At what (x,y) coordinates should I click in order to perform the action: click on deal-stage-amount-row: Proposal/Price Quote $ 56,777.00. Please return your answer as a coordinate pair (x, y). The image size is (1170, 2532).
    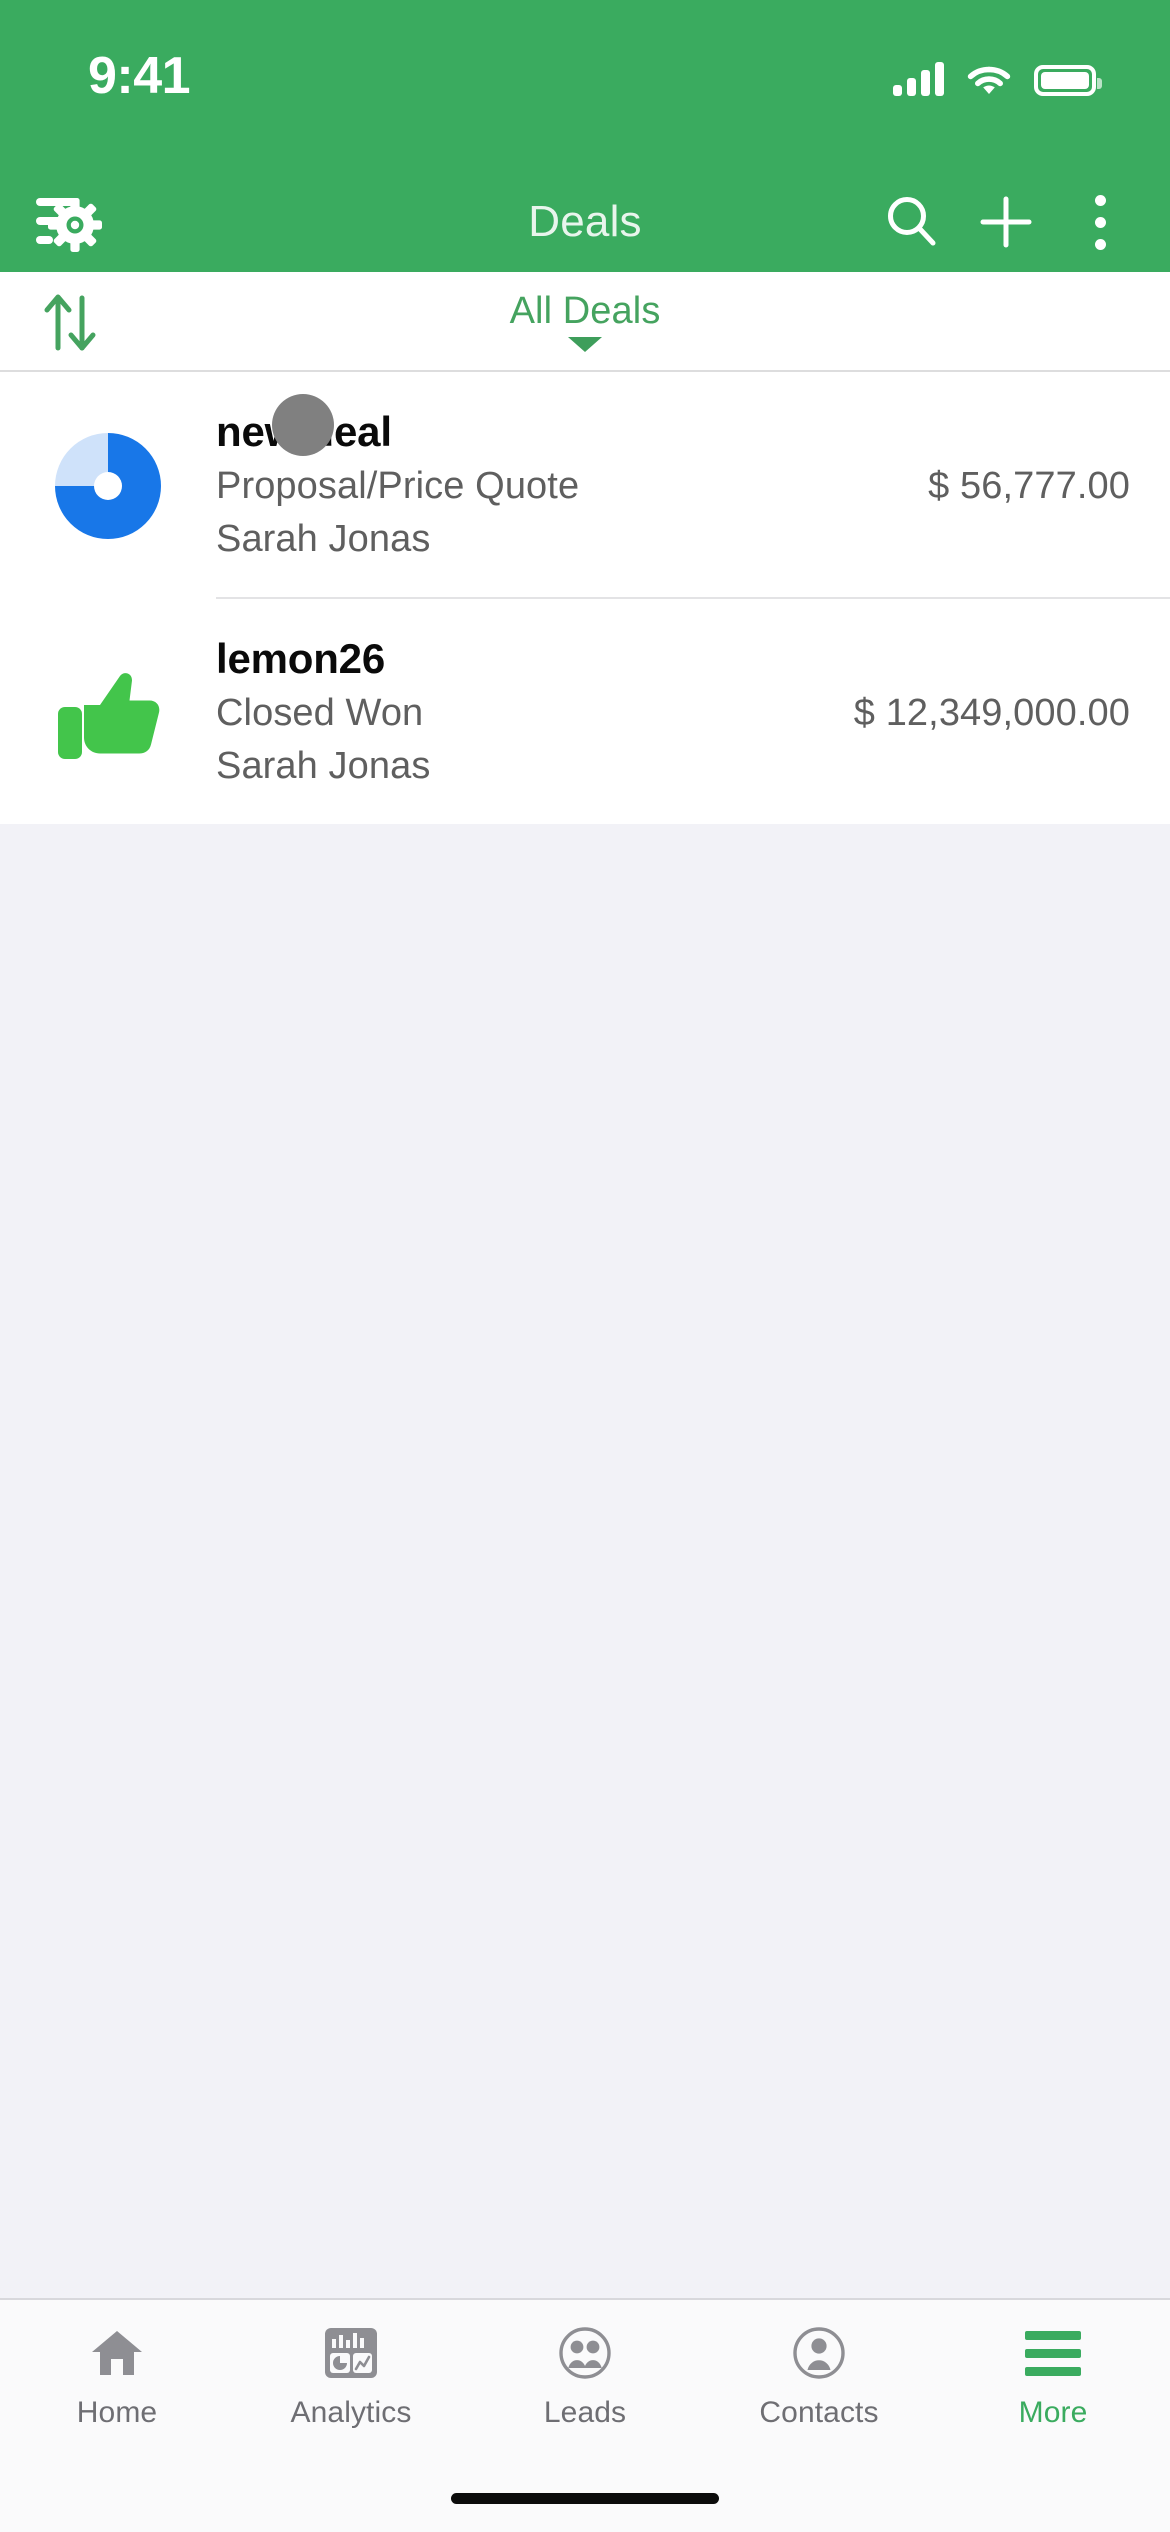
    Looking at the image, I should click on (673, 486).